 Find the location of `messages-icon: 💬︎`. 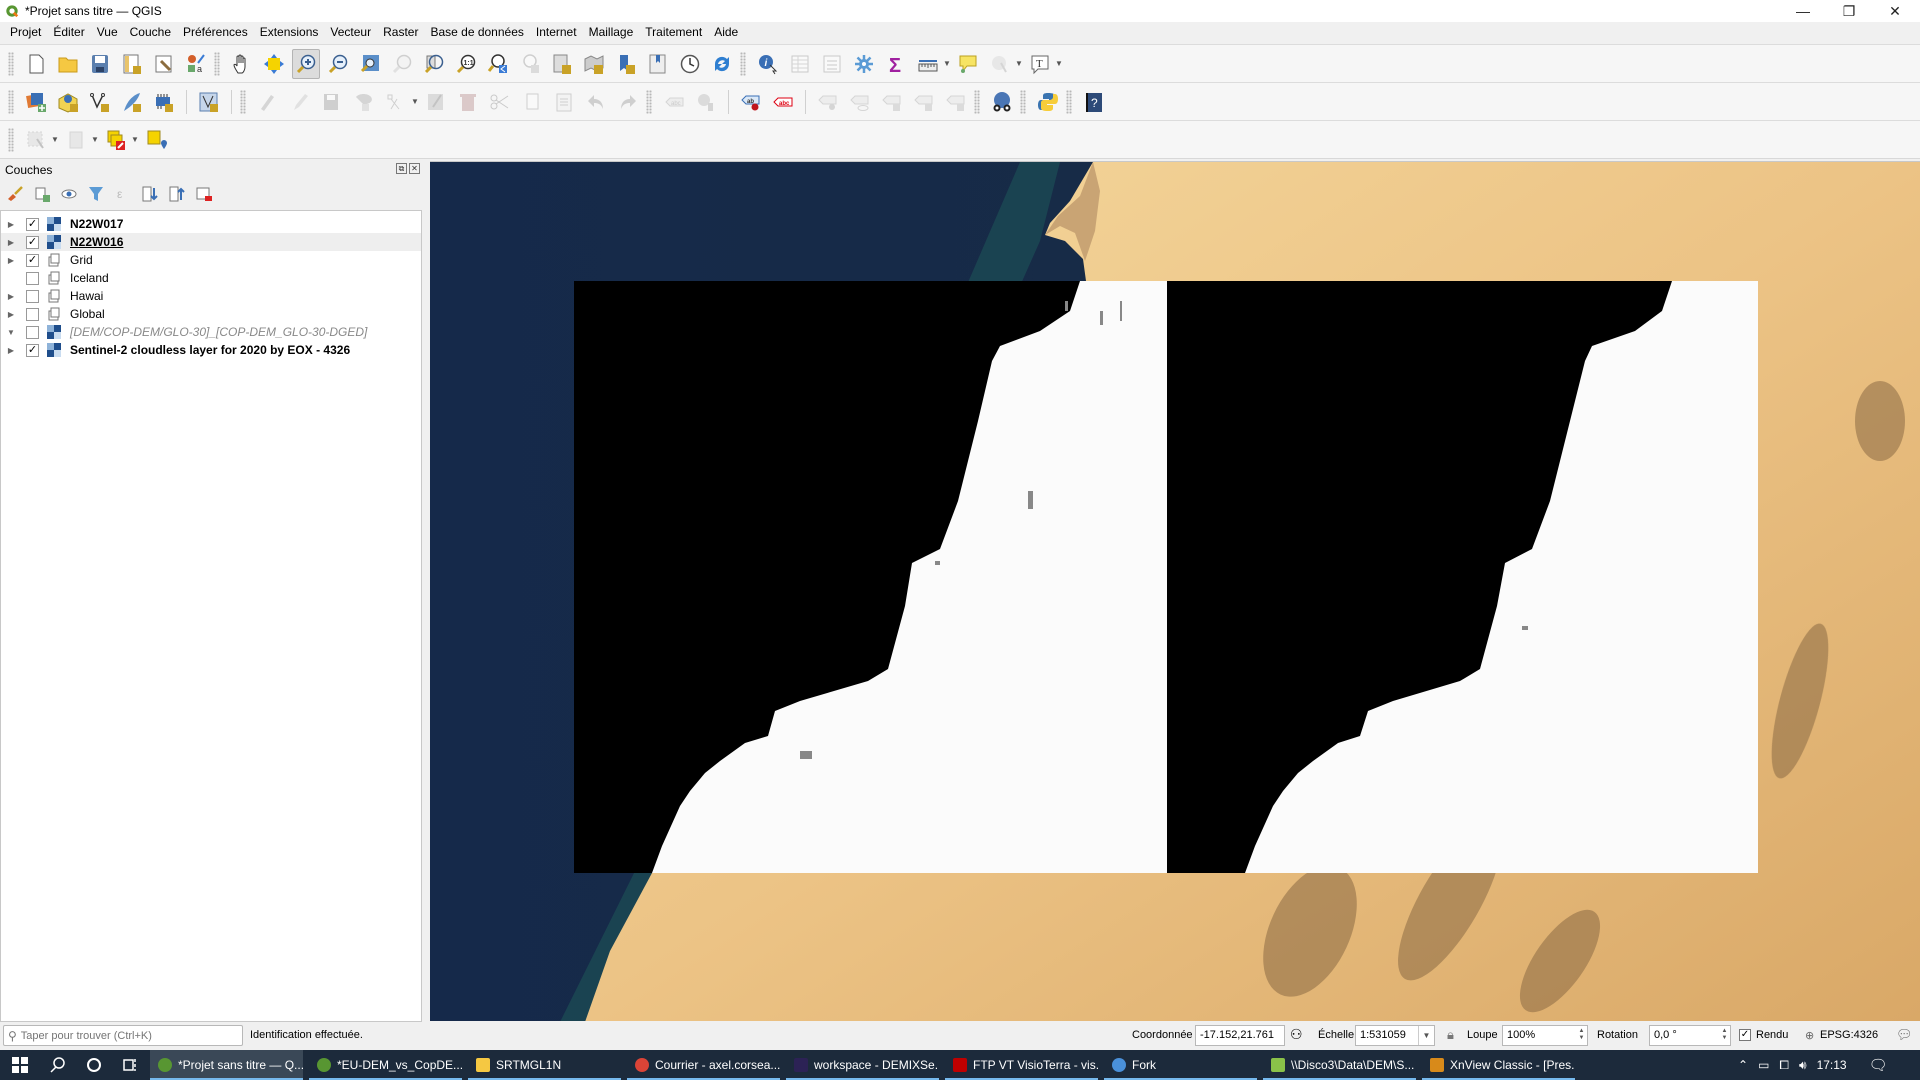

messages-icon: 💬︎ is located at coordinates (1904, 1035).